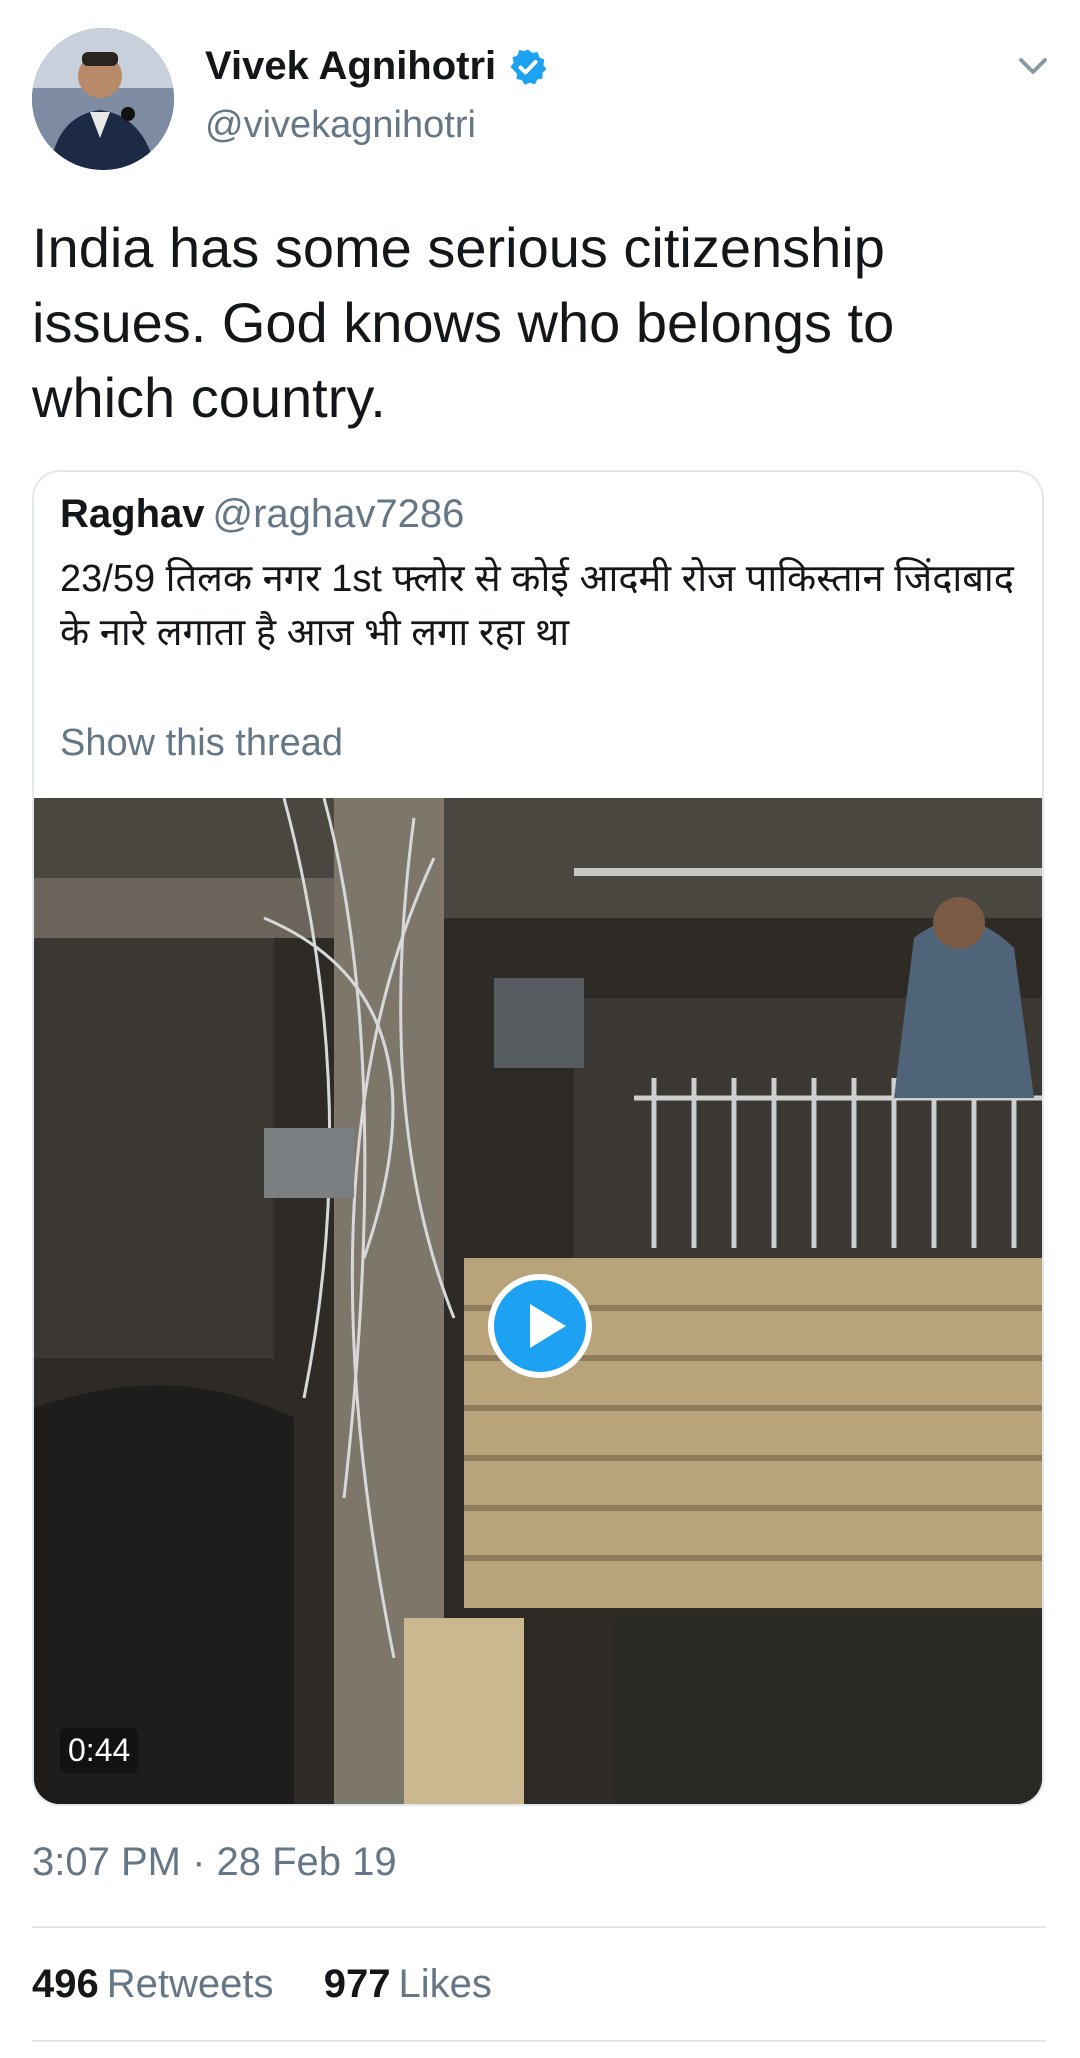 The width and height of the screenshot is (1080, 2058). I want to click on author-name-row: Vivek Agnihotri, so click(376, 66).